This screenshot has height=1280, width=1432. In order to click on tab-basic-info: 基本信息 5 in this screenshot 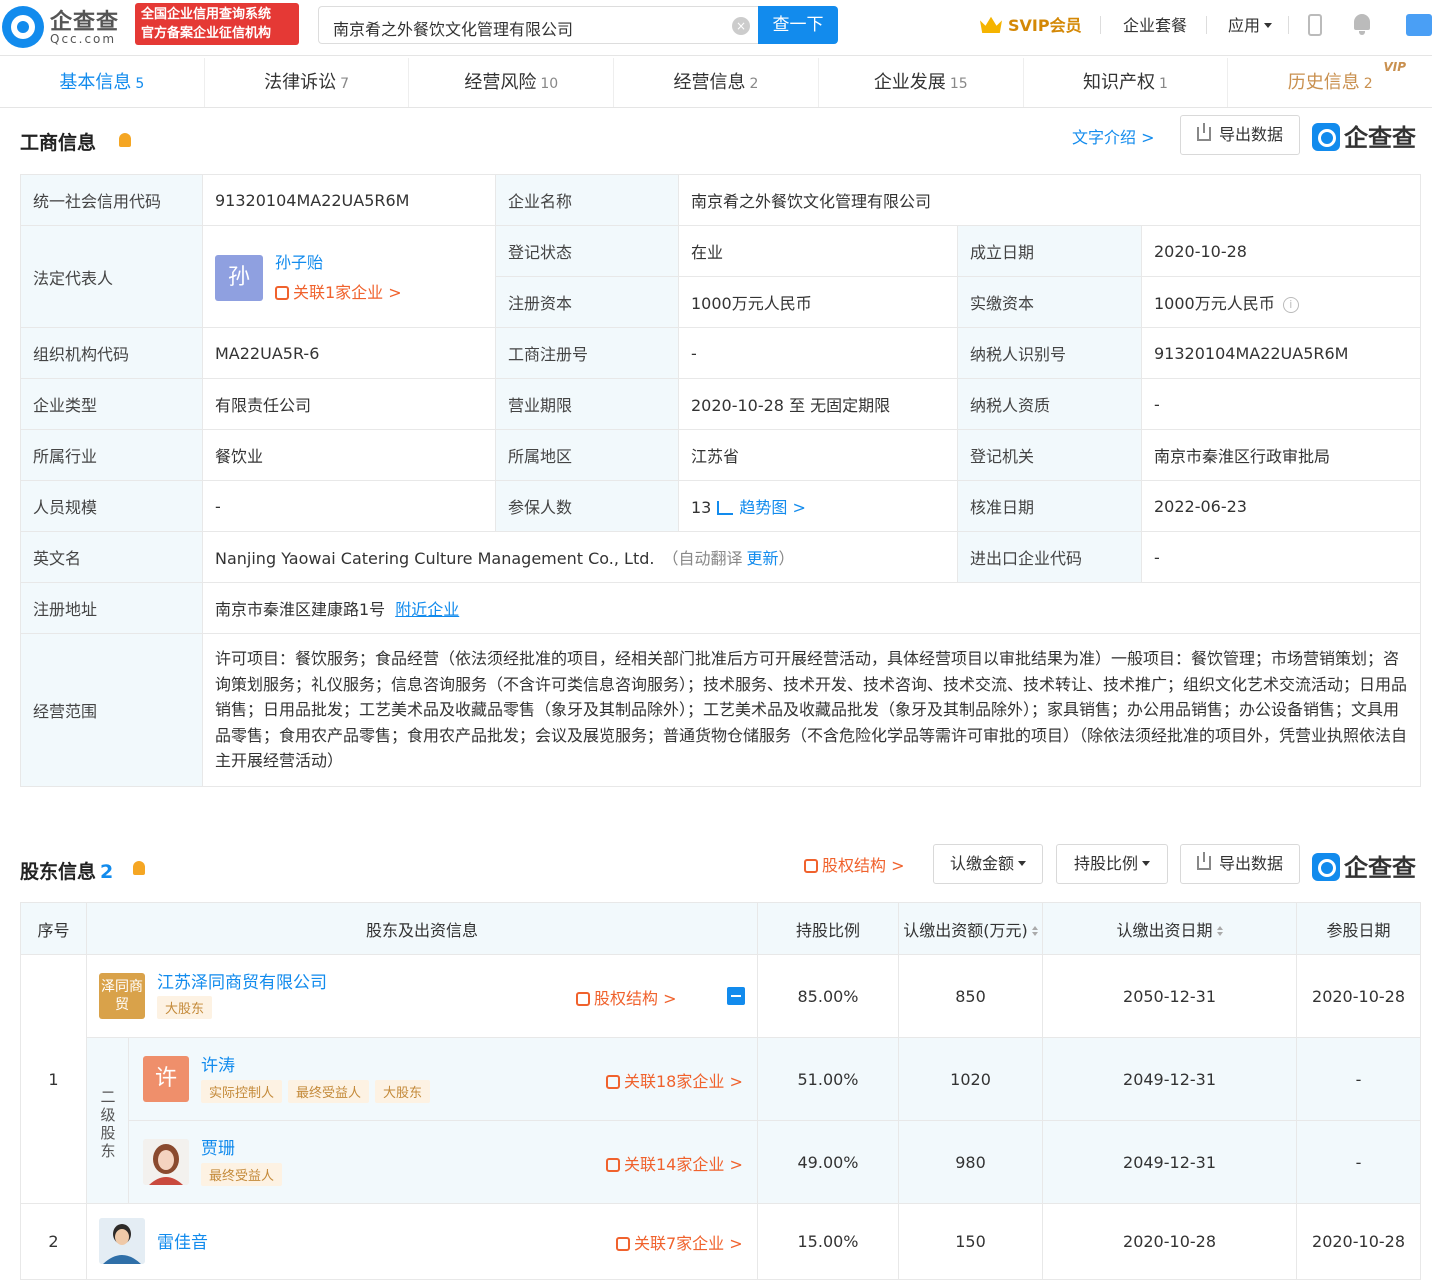, I will do `click(102, 82)`.